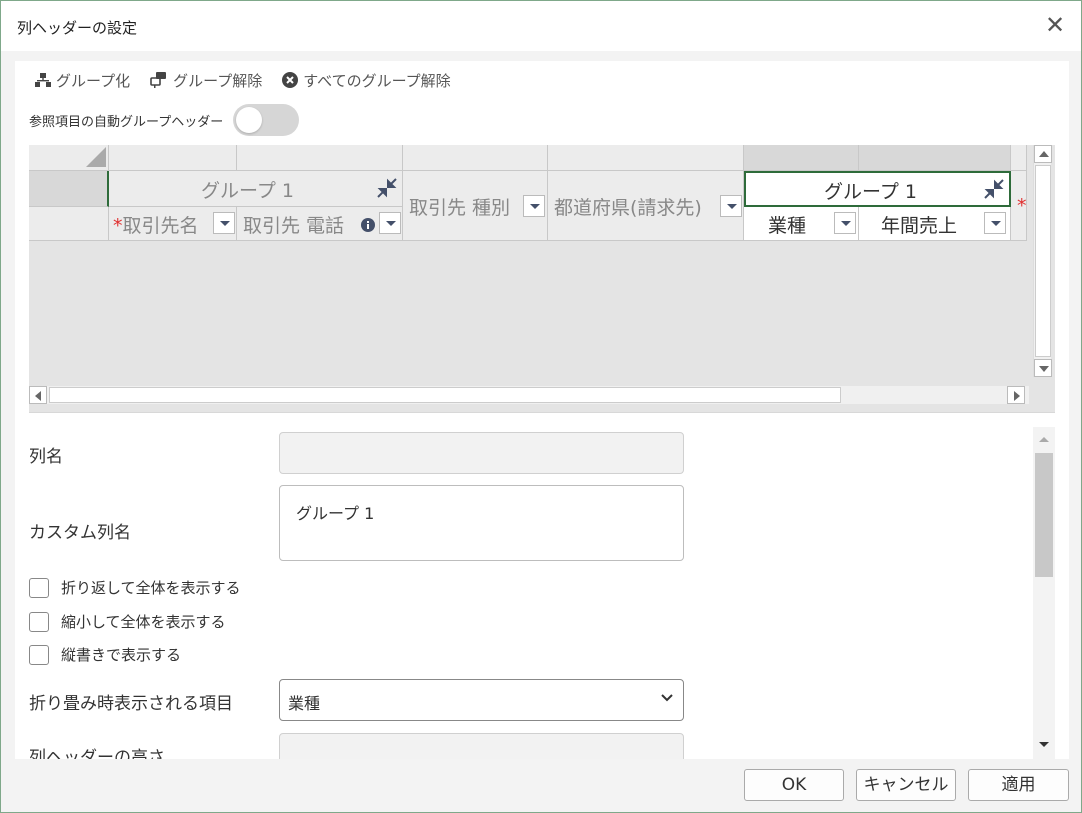  What do you see at coordinates (906, 785) in the screenshot?
I see `cancel-button: キャンセル` at bounding box center [906, 785].